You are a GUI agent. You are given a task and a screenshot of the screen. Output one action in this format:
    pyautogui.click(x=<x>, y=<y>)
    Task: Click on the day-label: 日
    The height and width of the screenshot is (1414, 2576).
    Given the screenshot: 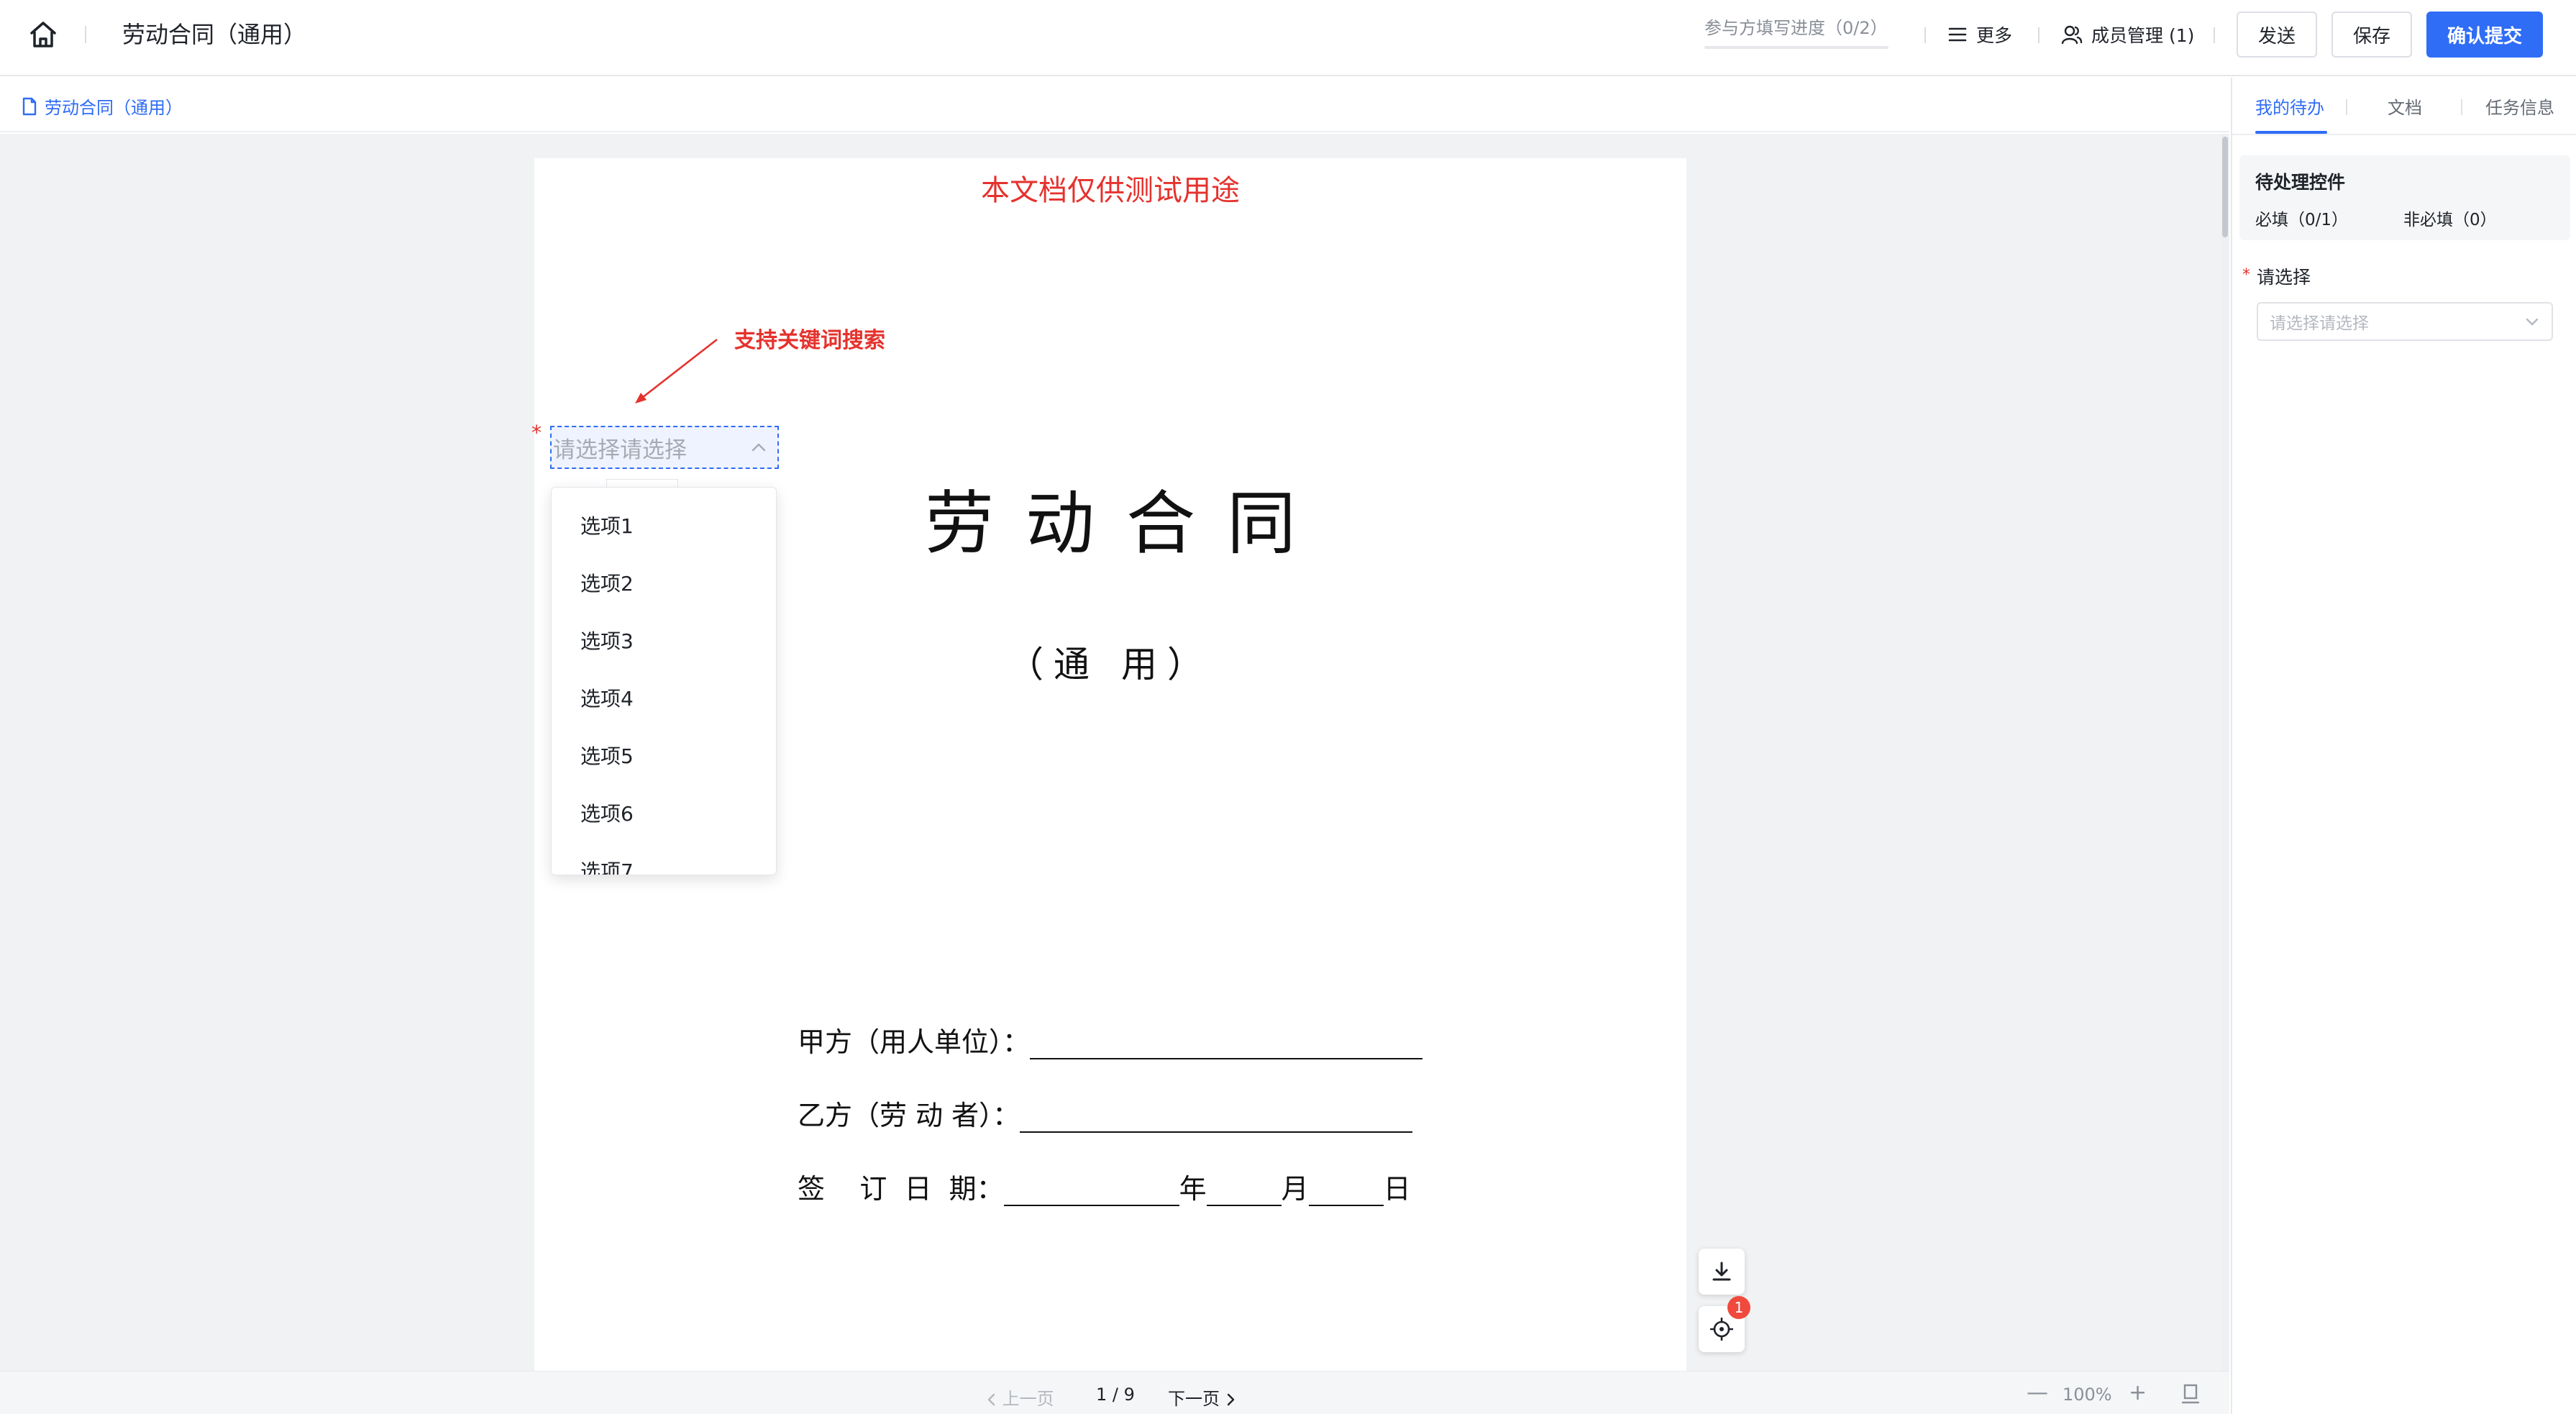 What is the action you would take?
    pyautogui.click(x=1397, y=1189)
    